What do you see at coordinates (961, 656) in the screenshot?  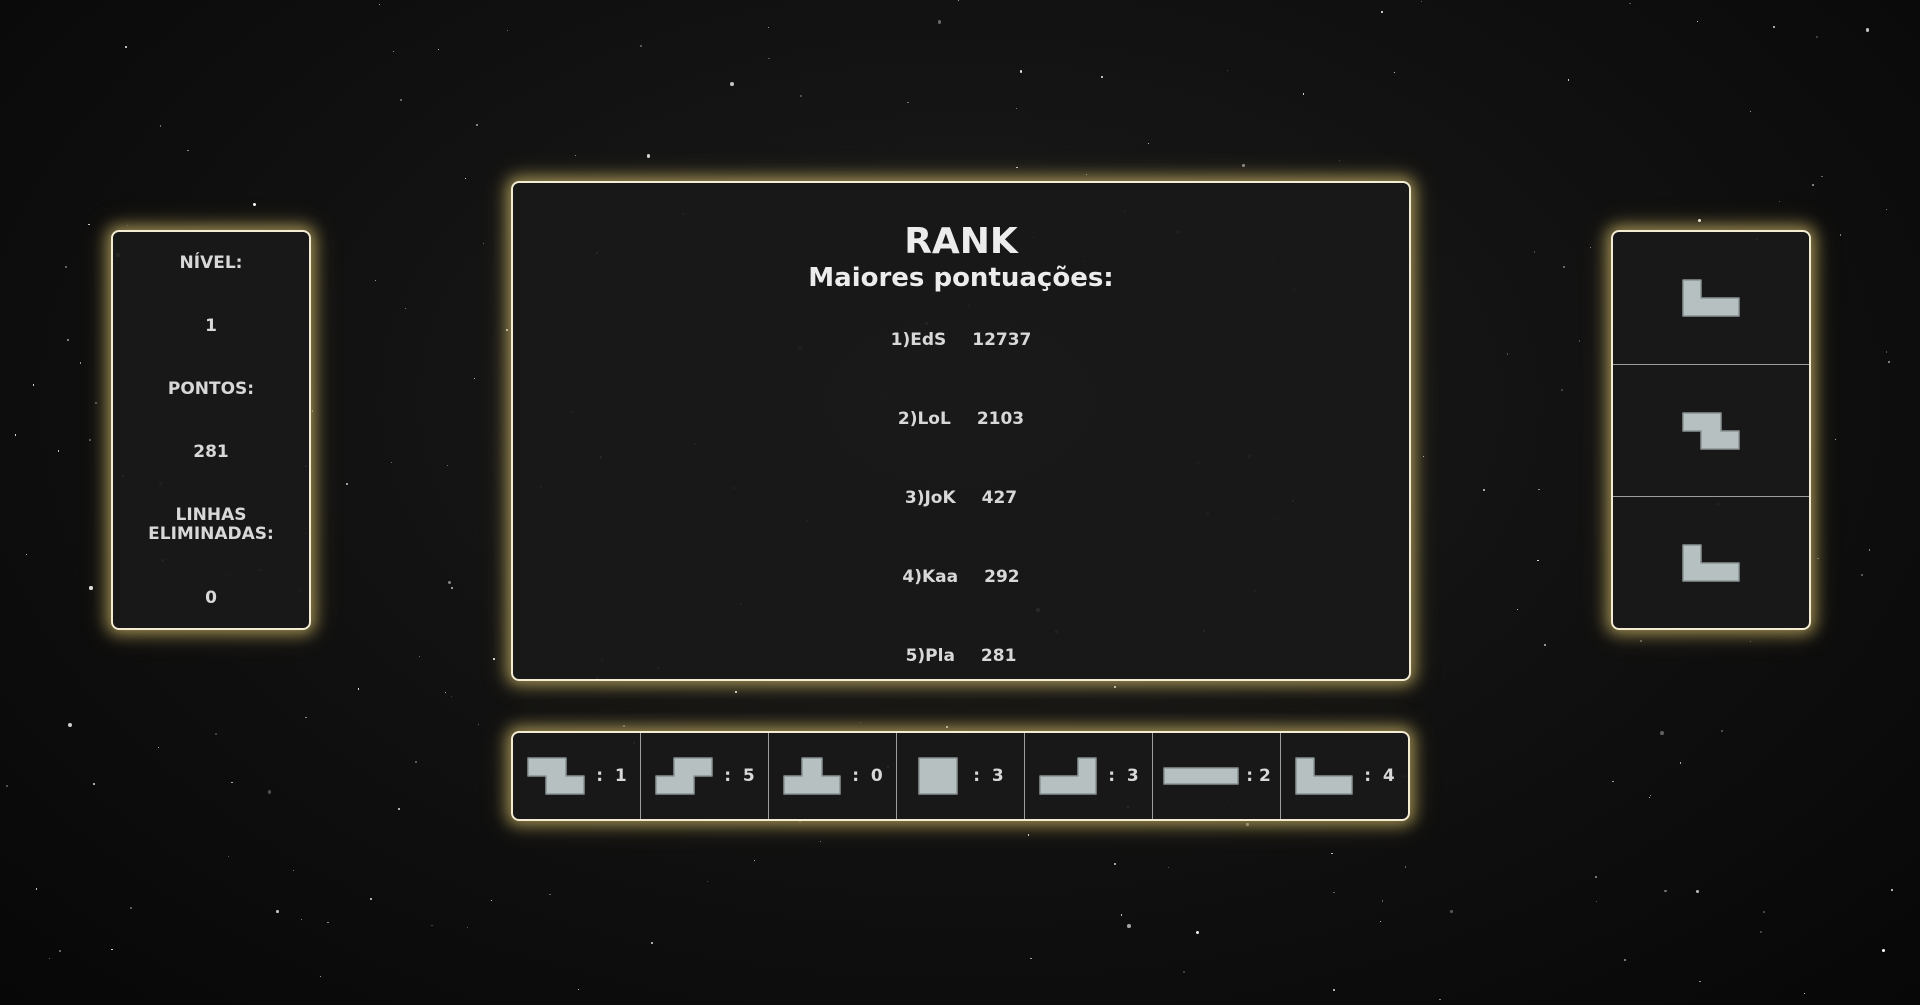 I see `rank-entry: 5)Pla 281` at bounding box center [961, 656].